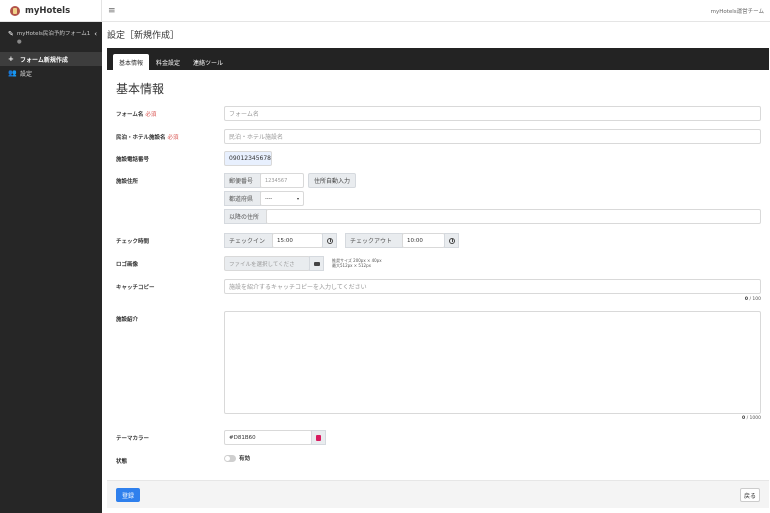  I want to click on sidebar-item-settings: 👥 設定, so click(51, 73).